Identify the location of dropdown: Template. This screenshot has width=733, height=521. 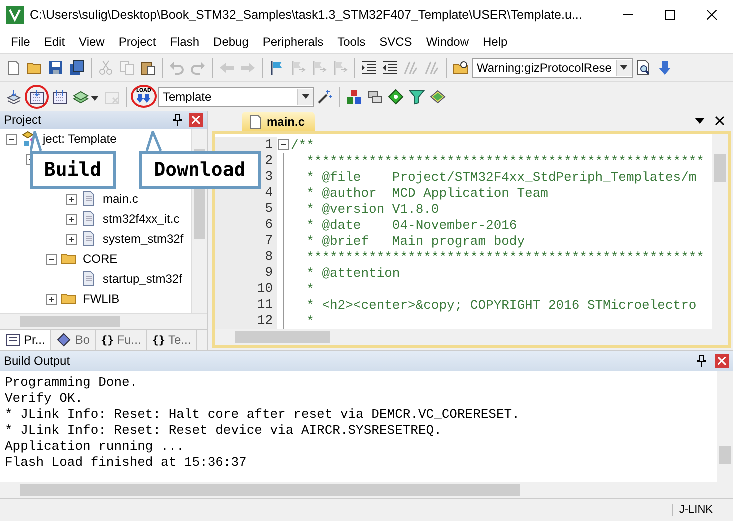
(236, 96).